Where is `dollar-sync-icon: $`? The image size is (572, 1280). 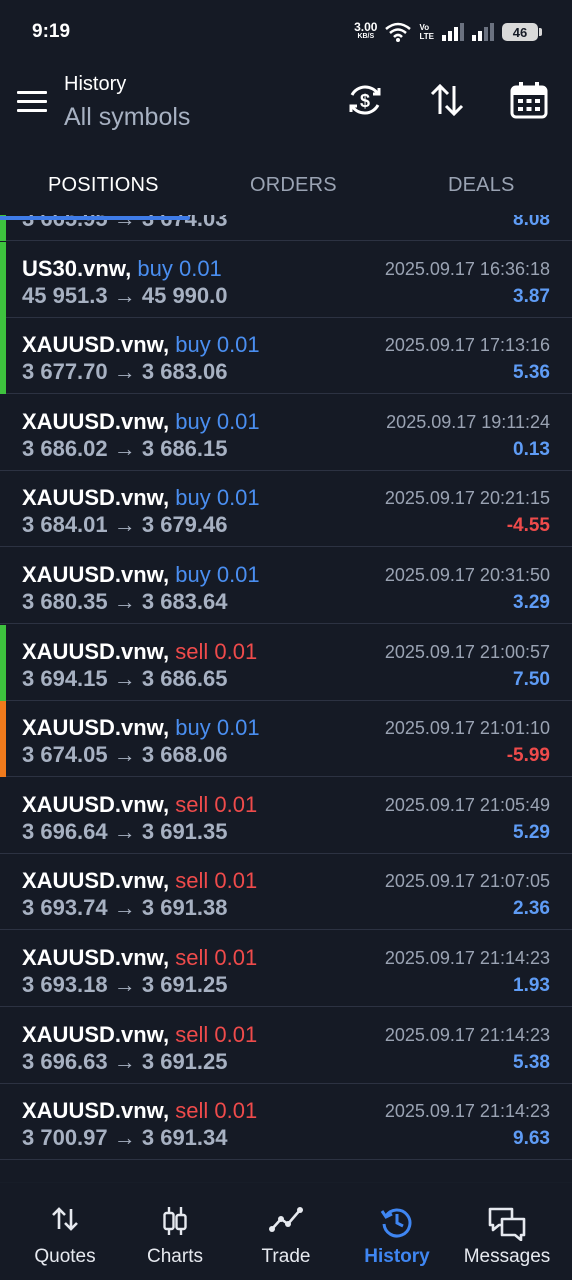
dollar-sync-icon: $ is located at coordinates (365, 100).